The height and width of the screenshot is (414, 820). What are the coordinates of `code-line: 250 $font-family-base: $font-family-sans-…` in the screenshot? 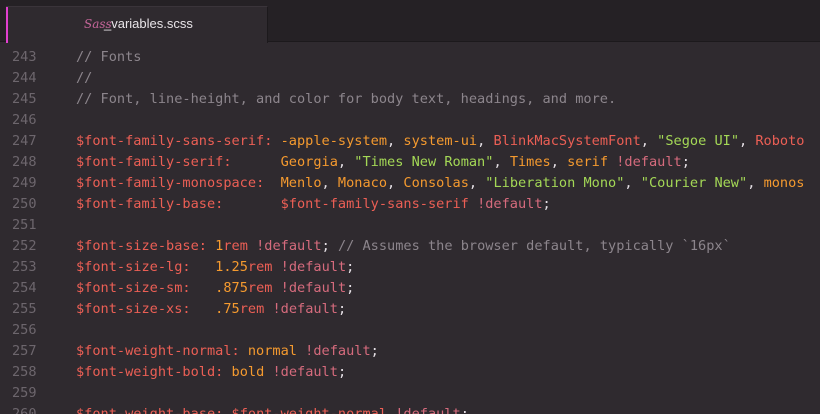 It's located at (410, 204).